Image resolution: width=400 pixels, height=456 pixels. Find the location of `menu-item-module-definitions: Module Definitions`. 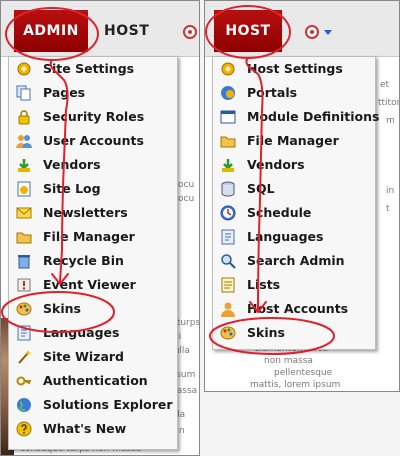

menu-item-module-definitions: Module Definitions is located at coordinates (296, 117).